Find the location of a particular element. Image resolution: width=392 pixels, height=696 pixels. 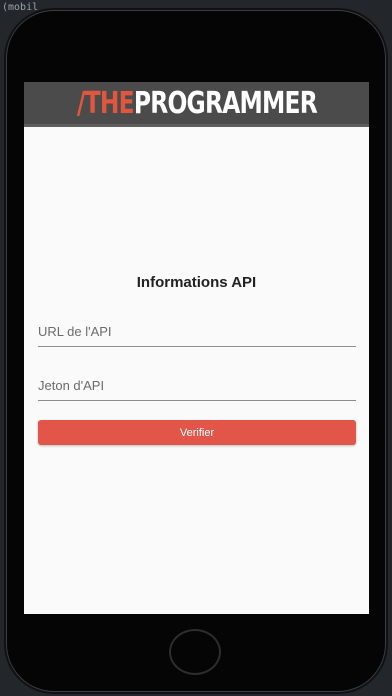

api-url-field is located at coordinates (197, 331).